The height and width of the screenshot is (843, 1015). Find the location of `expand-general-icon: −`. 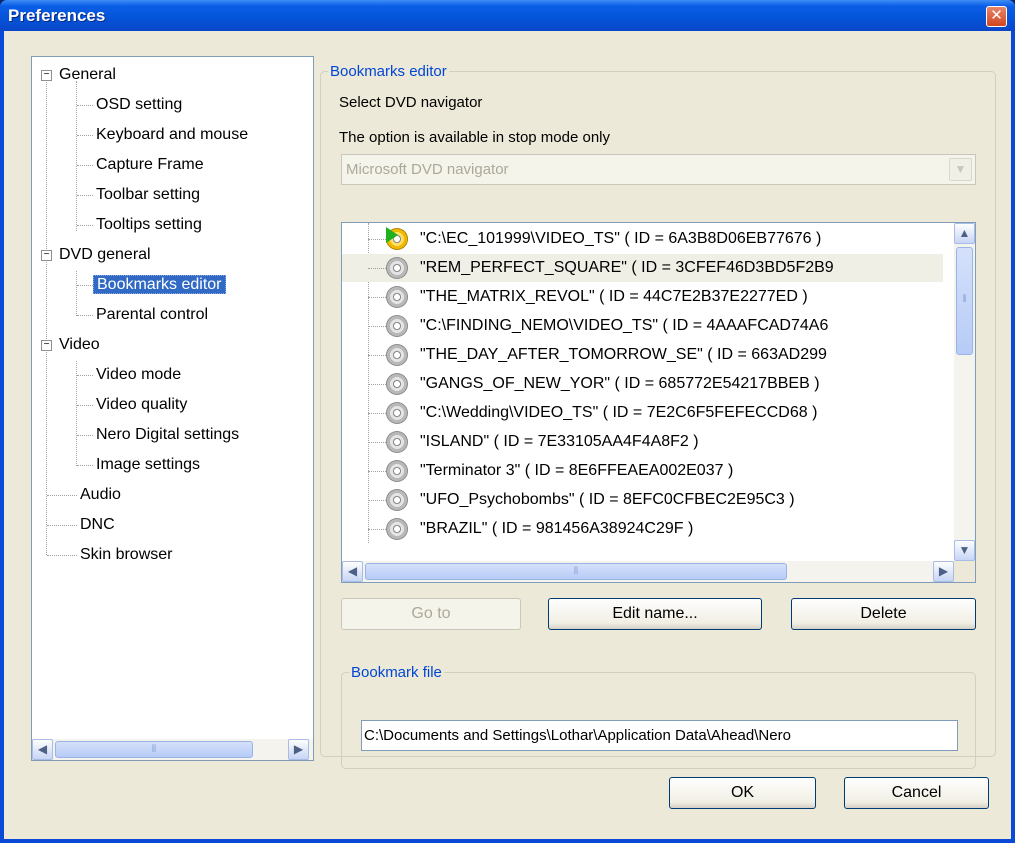

expand-general-icon: − is located at coordinates (46, 75).